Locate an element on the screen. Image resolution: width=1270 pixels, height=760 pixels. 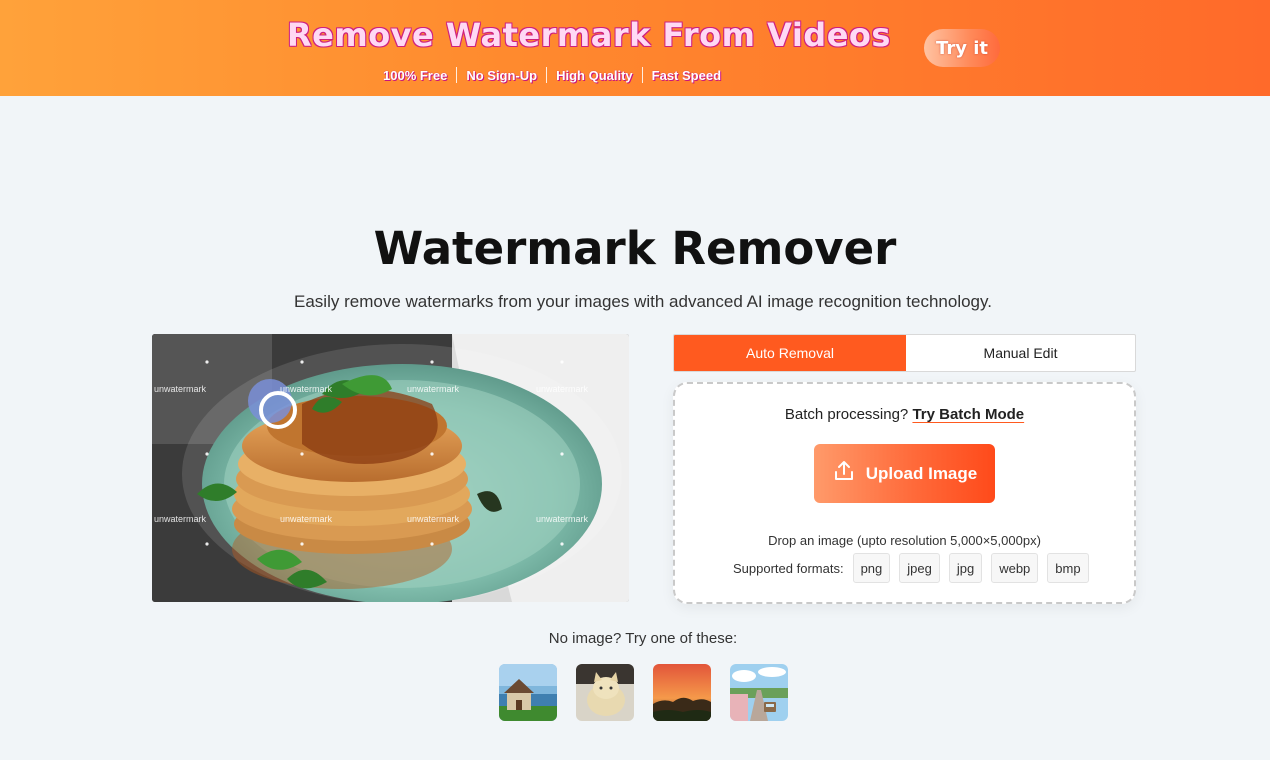
banner-feature: Fast Speed is located at coordinates (686, 75).